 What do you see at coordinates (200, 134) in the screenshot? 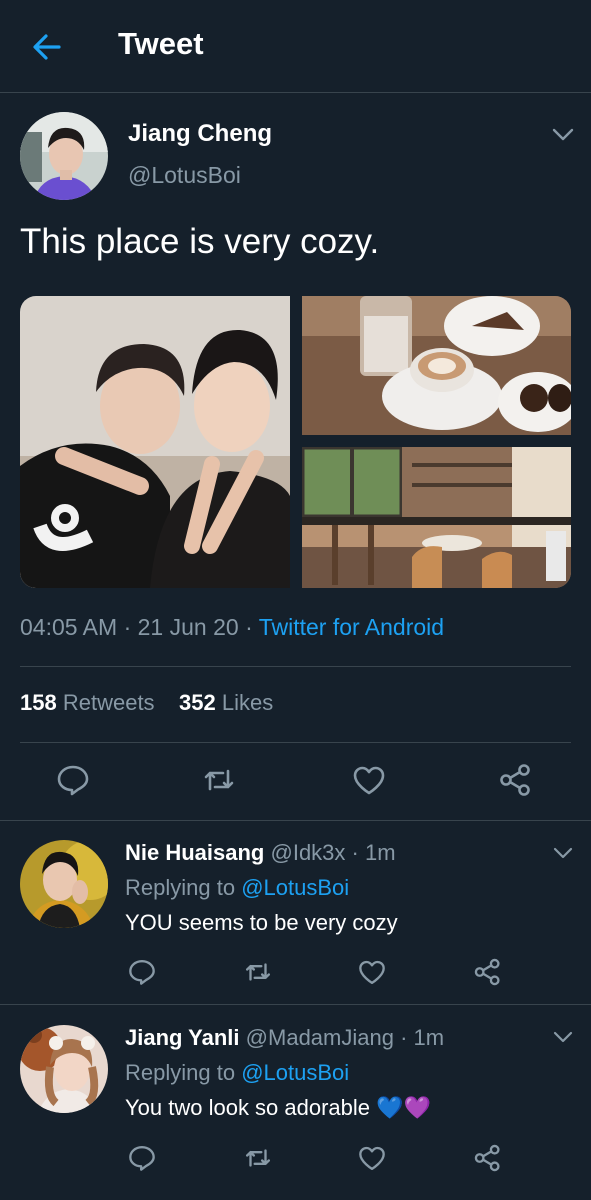
I see `author-name: Jiang Cheng` at bounding box center [200, 134].